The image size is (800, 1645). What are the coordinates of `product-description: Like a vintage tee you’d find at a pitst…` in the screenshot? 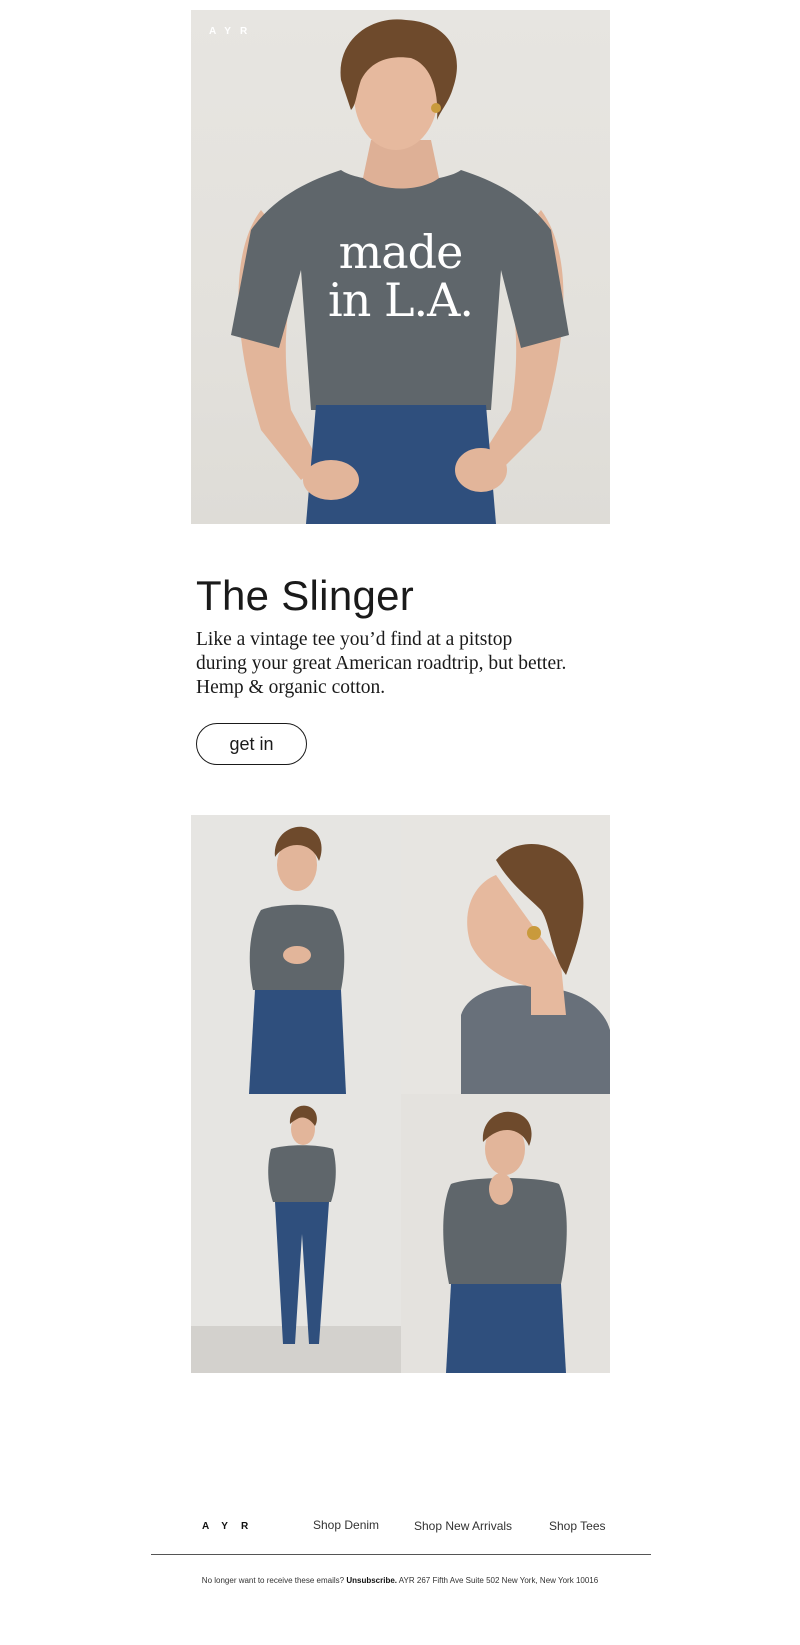 It's located at (406, 664).